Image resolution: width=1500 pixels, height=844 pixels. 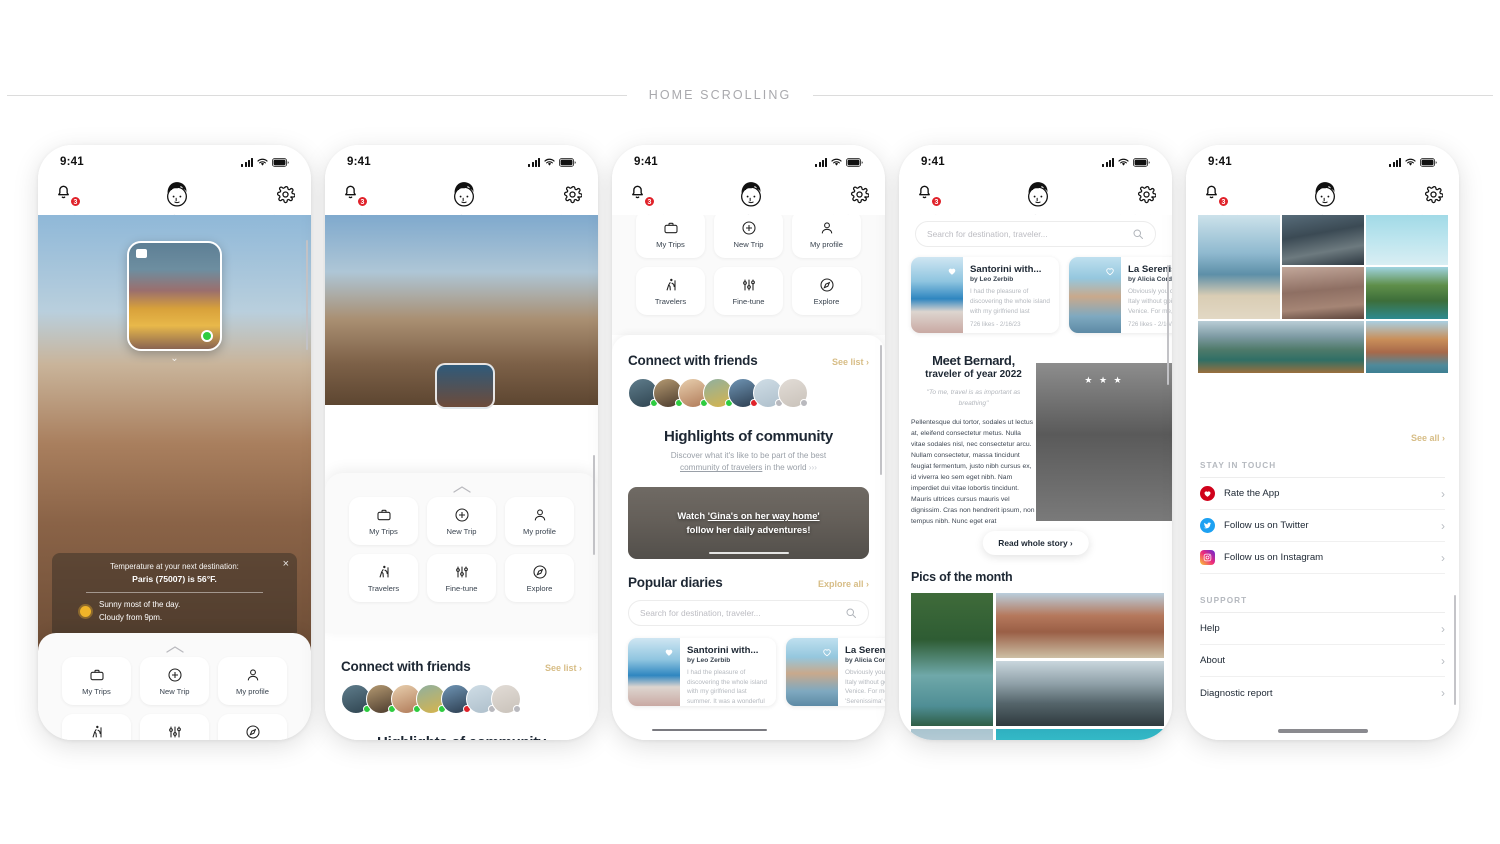 I want to click on gallery-tile-city-skyline, so click(x=1239, y=266).